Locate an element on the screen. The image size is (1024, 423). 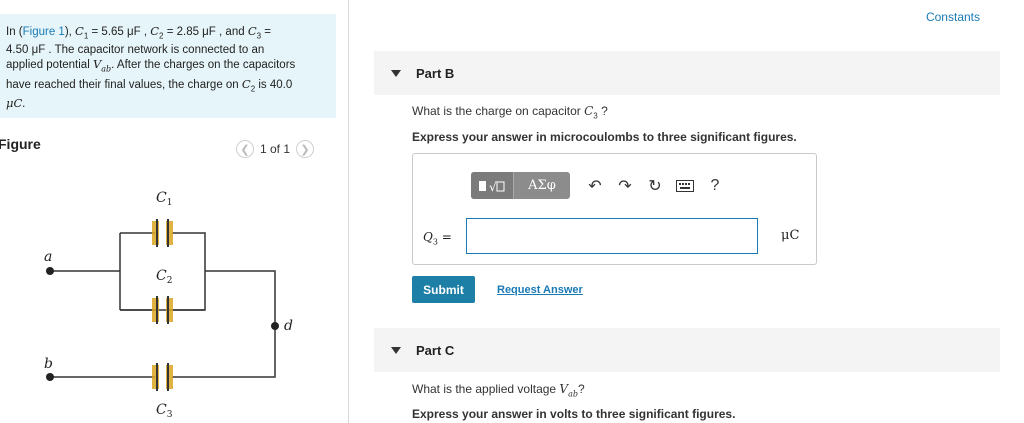
figure-pager: ❮ 1 of 1 ❯ is located at coordinates (275, 149).